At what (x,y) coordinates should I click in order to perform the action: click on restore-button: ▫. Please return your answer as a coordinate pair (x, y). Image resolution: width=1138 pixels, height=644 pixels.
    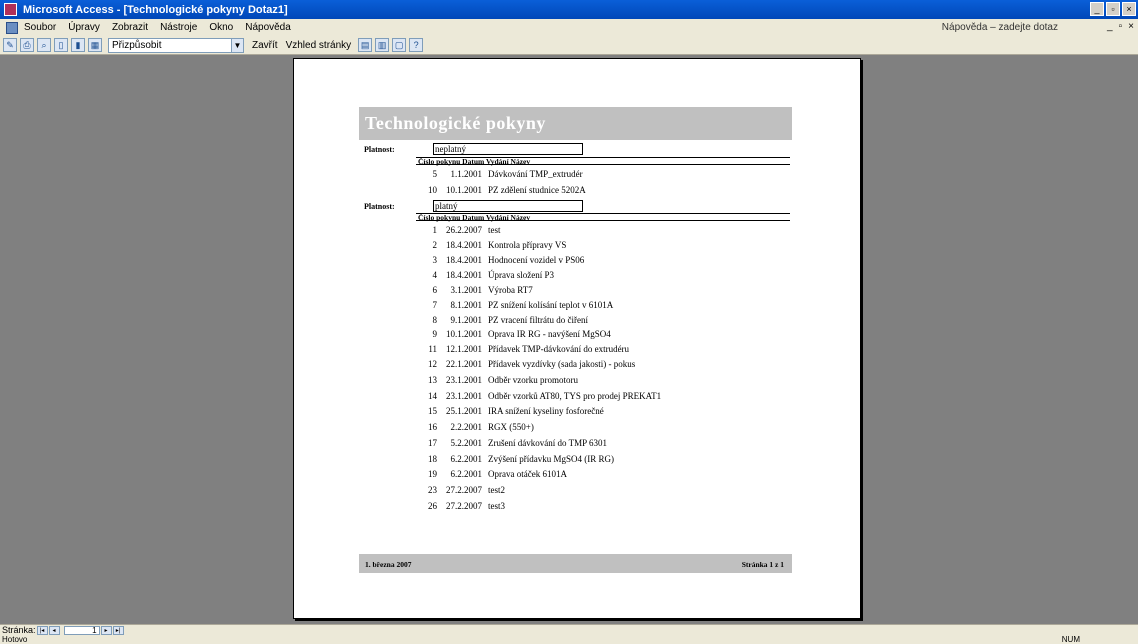
    Looking at the image, I should click on (1113, 9).